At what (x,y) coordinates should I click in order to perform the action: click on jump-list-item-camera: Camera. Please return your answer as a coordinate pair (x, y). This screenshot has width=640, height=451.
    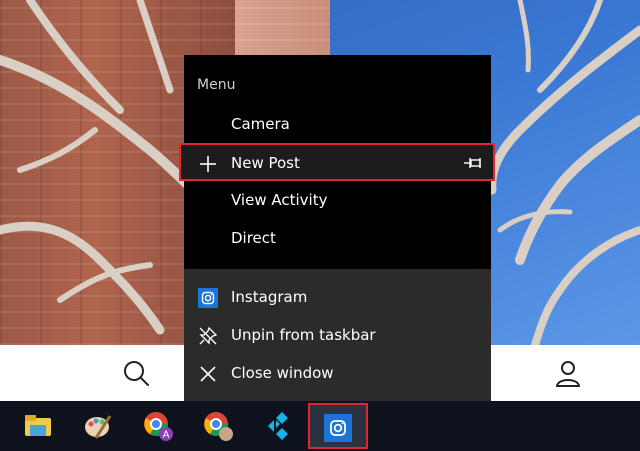
    Looking at the image, I should click on (337, 125).